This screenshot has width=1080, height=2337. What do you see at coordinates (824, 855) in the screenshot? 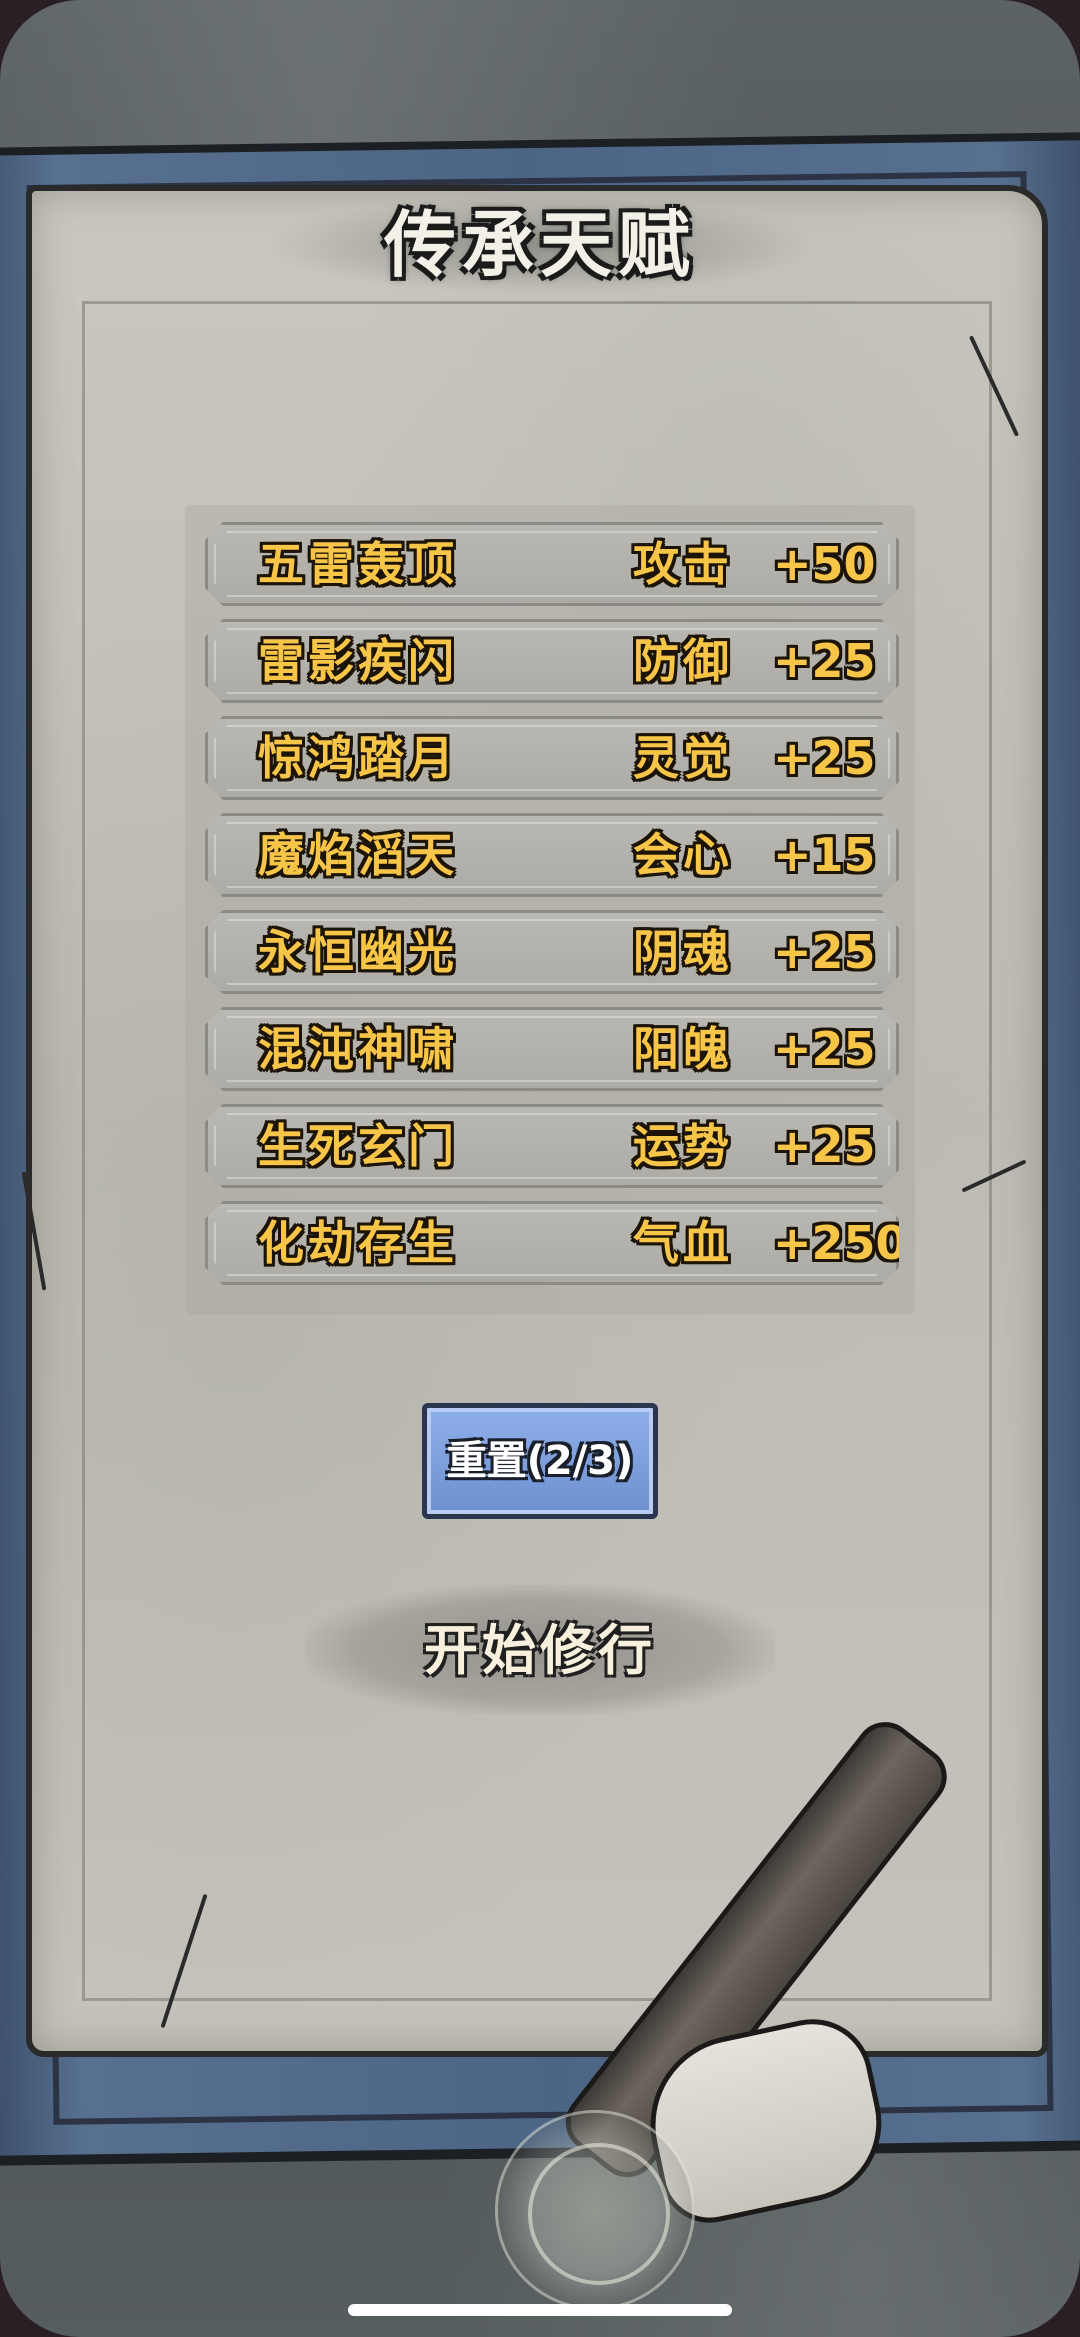
I see `talent-bonus: +15` at bounding box center [824, 855].